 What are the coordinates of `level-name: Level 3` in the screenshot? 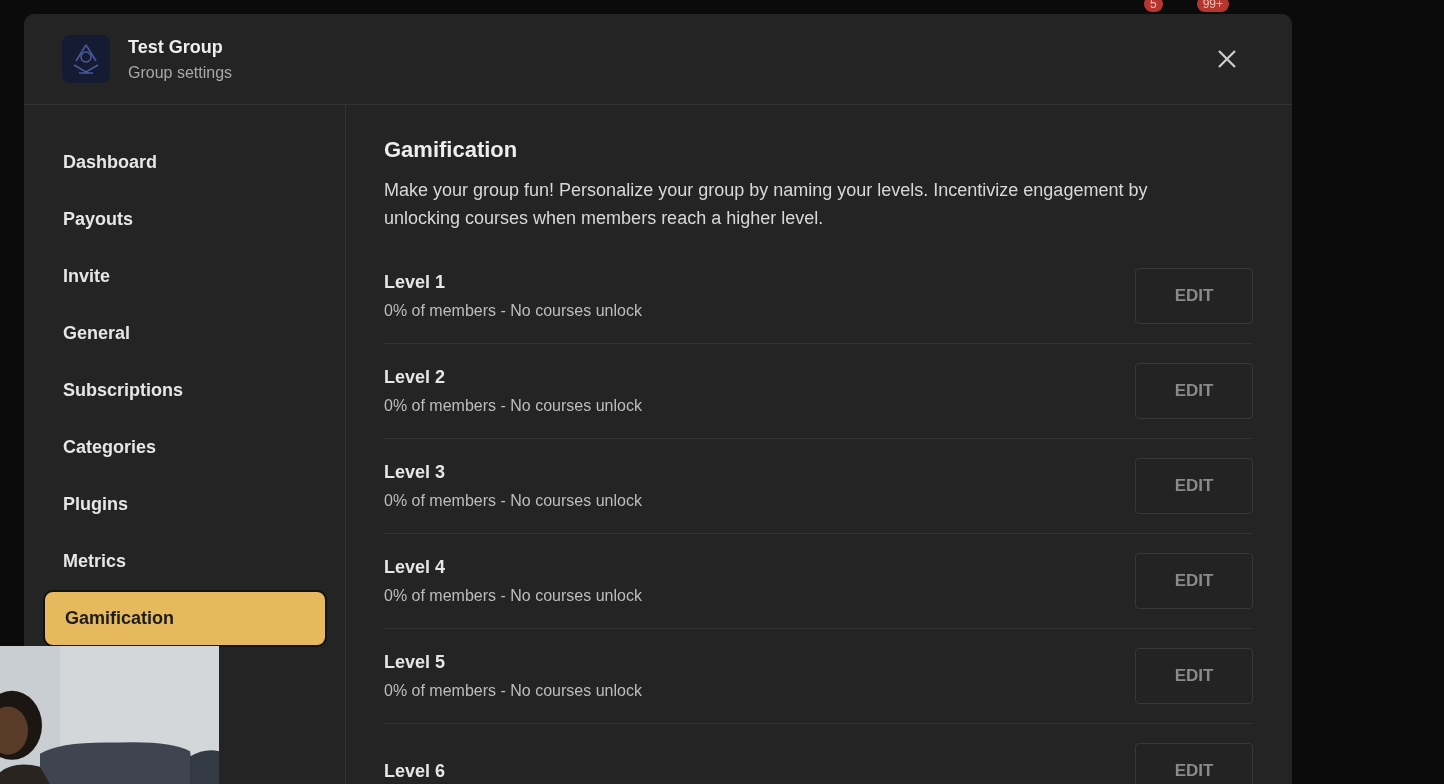 It's located at (415, 472).